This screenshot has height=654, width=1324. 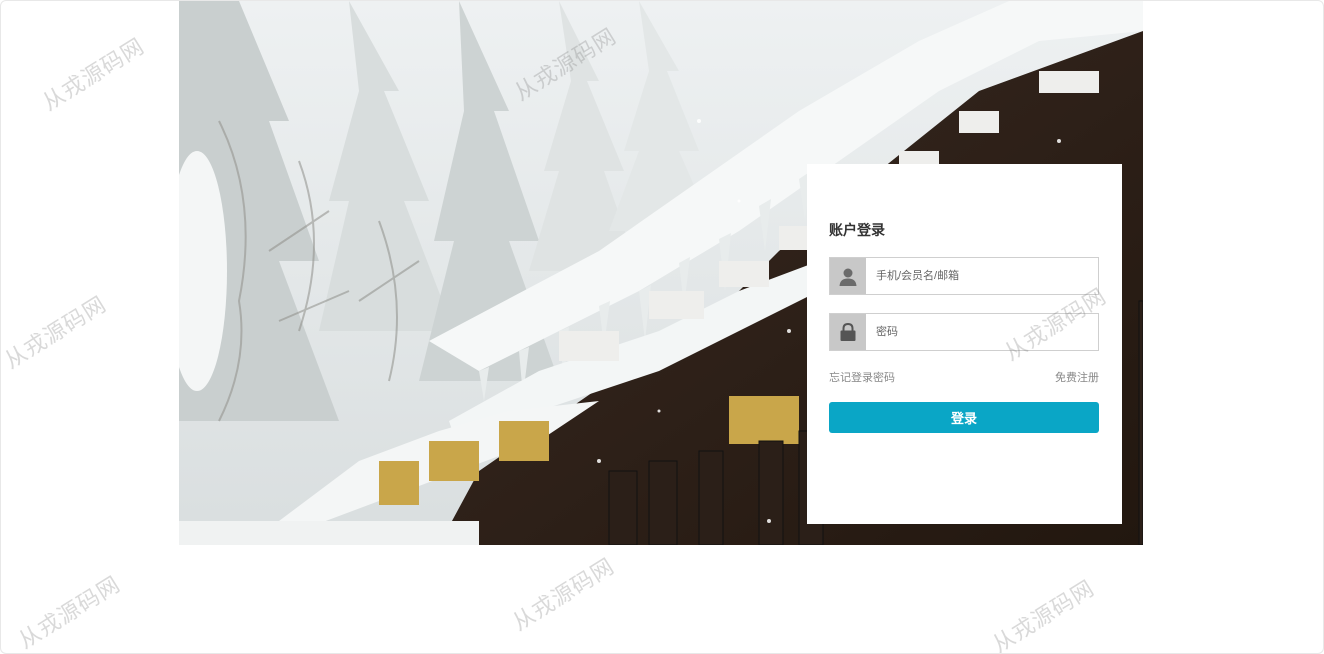 What do you see at coordinates (848, 332) in the screenshot?
I see `lock-icon` at bounding box center [848, 332].